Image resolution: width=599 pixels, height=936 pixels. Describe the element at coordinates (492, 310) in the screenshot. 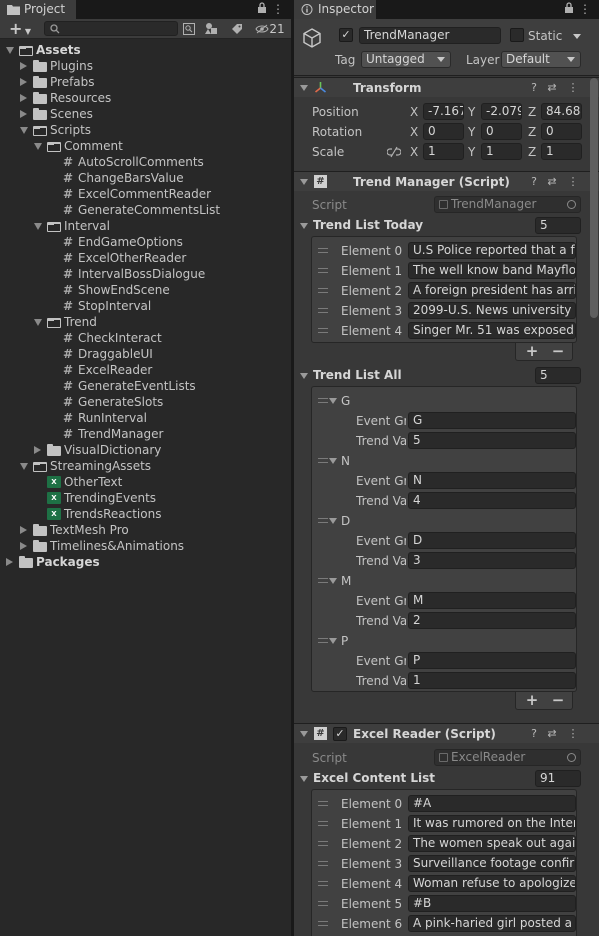

I see `element-value-field: 2099-U.S. News university ranking` at that location.